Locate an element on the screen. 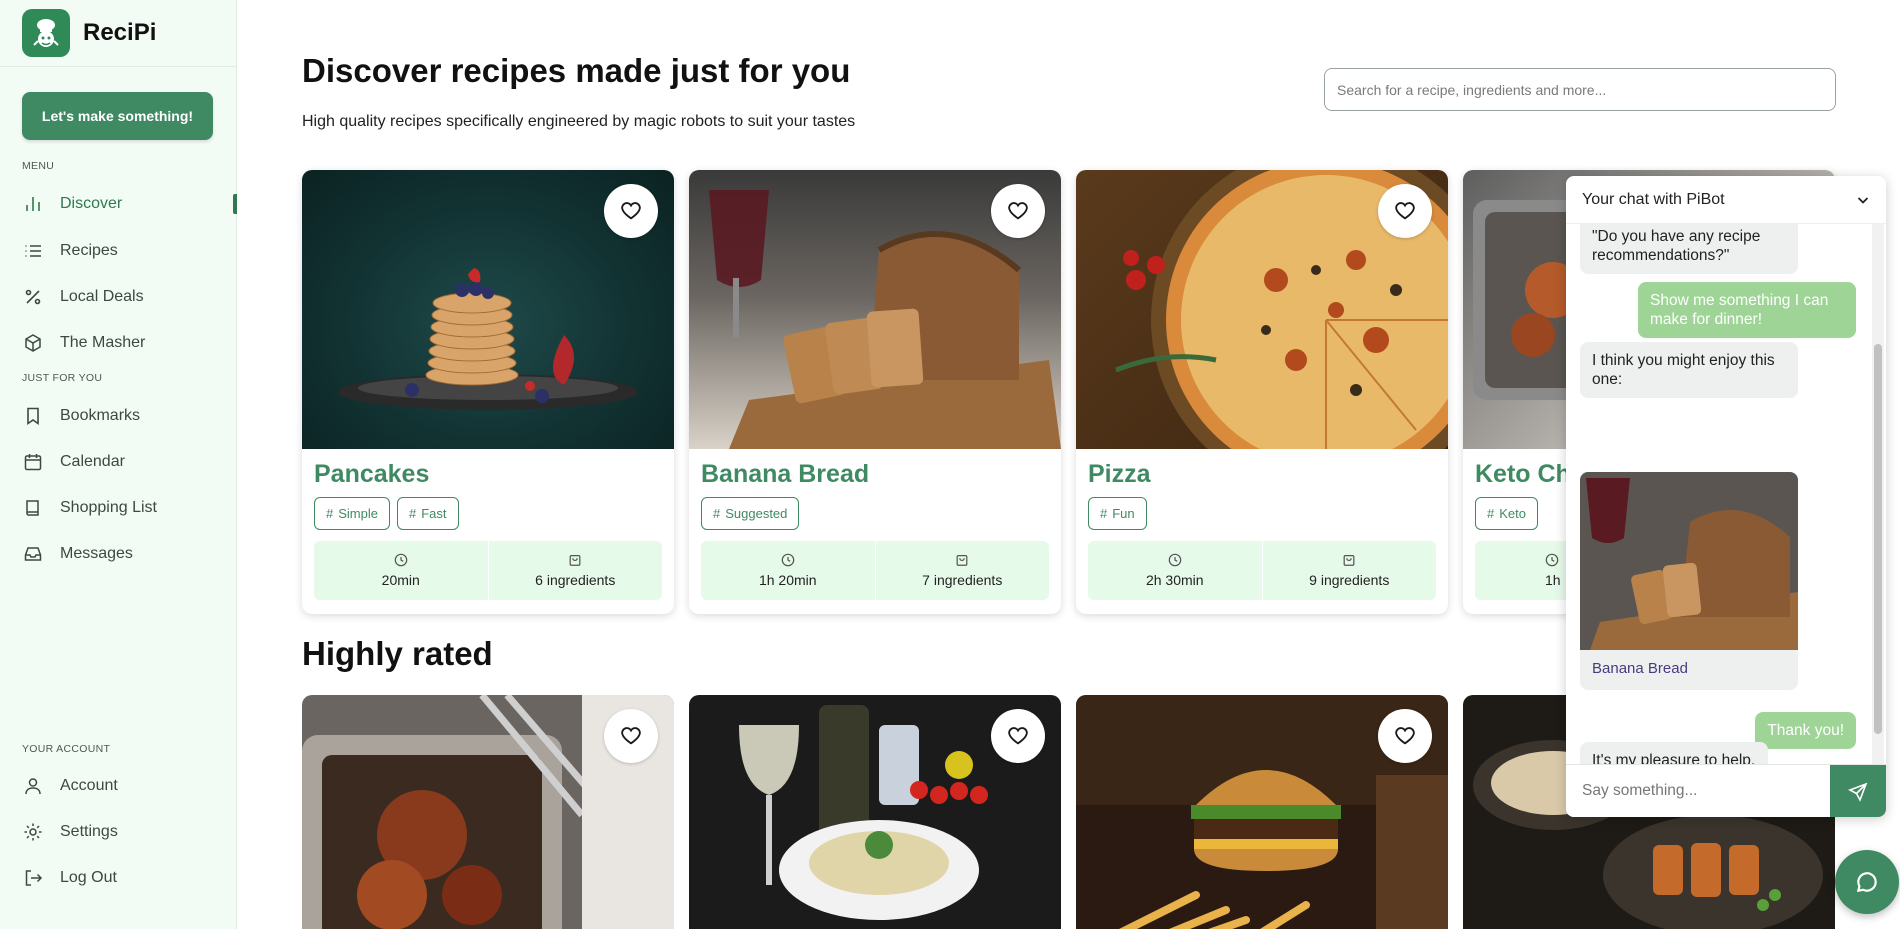  sidebar-item-local-deals: Local Deals is located at coordinates (118, 297).